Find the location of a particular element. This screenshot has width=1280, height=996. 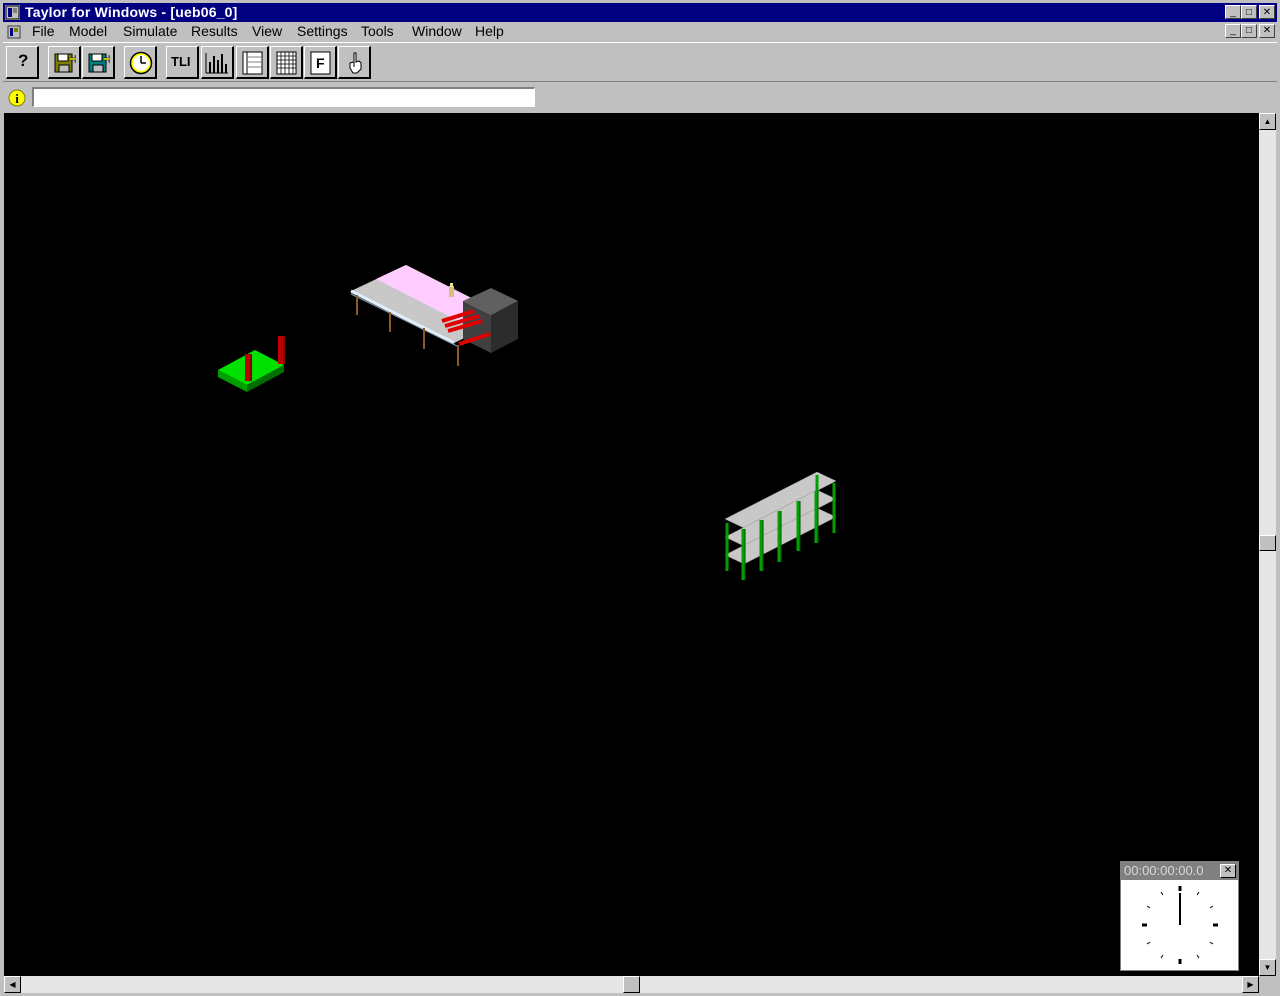

arrow-down-icon: ▼ is located at coordinates (1267, 967).